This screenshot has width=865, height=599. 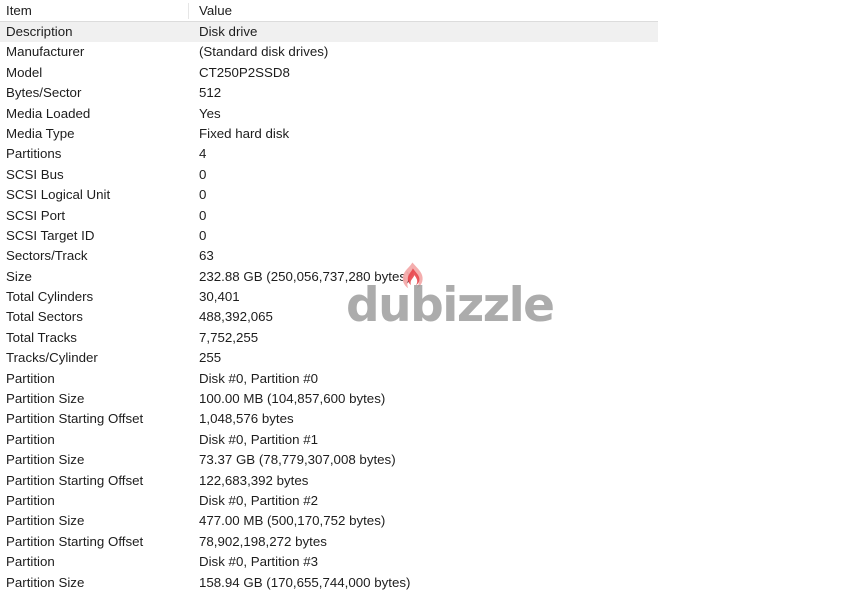 I want to click on row-value-label: 78,902,198,272 bytes, so click(x=263, y=541).